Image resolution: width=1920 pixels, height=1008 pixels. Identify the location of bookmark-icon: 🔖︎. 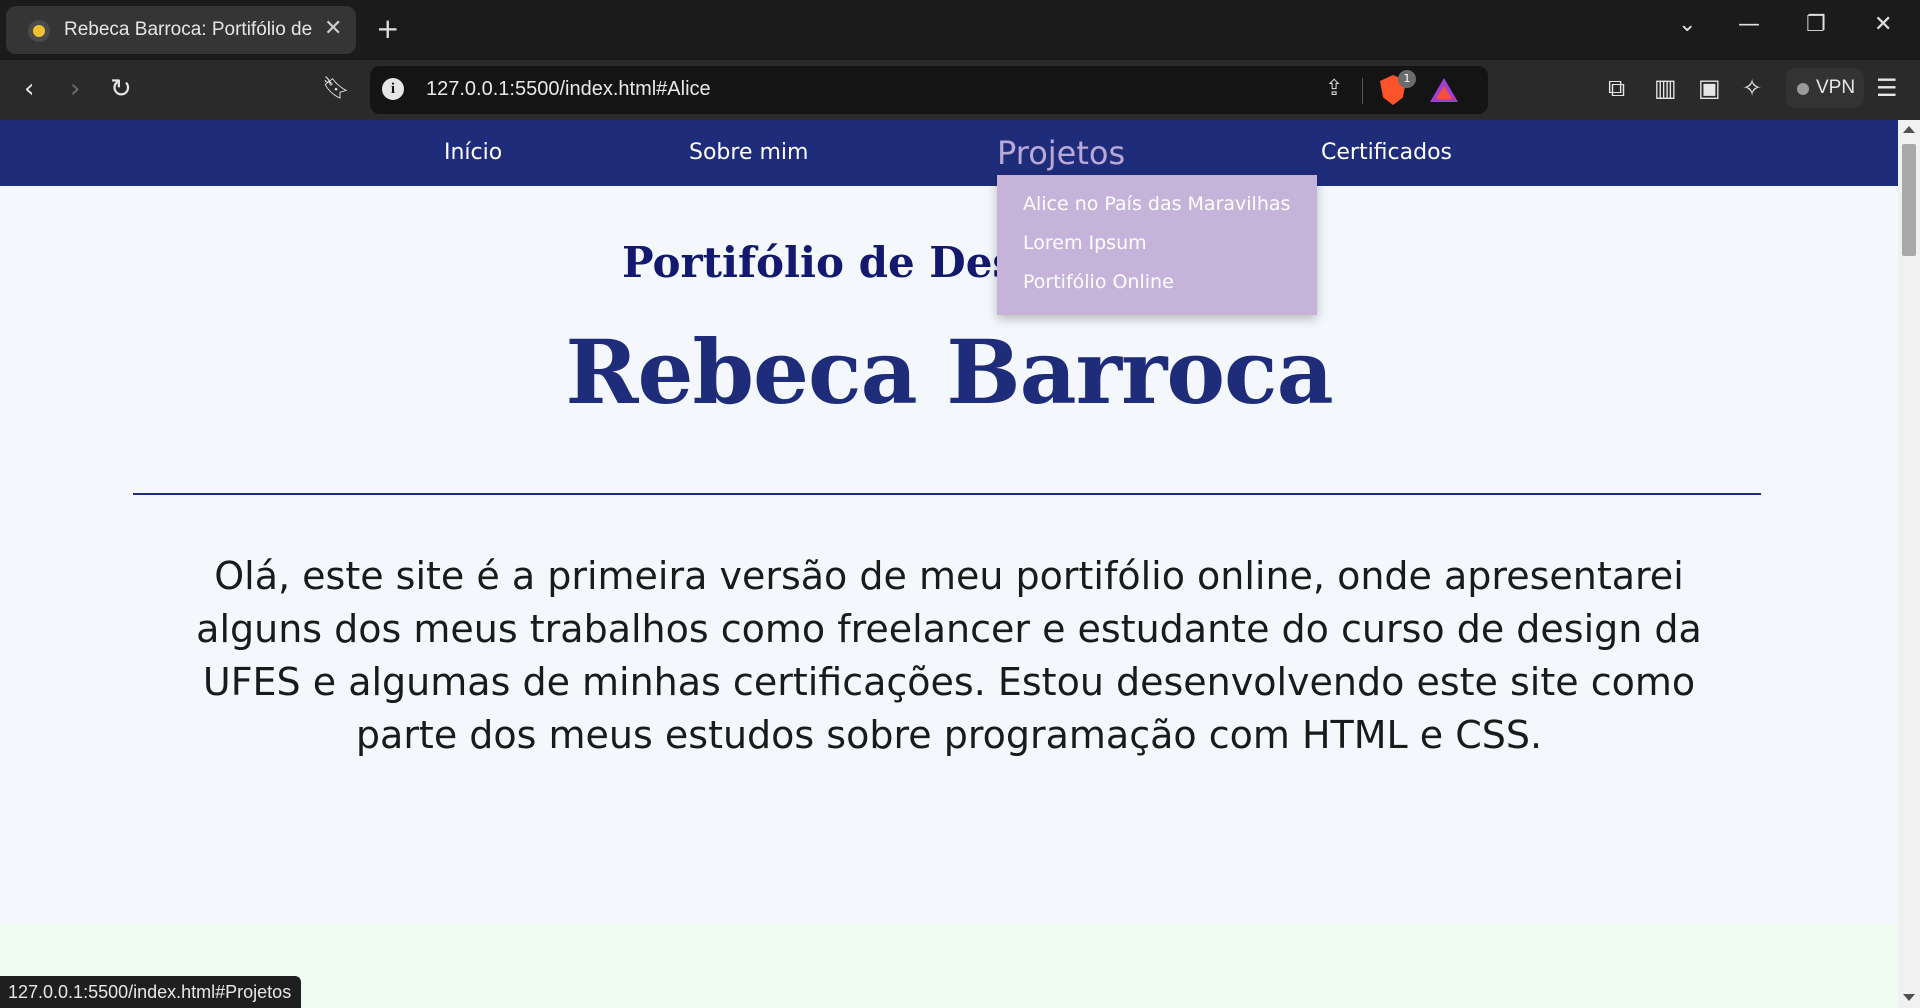
(336, 88).